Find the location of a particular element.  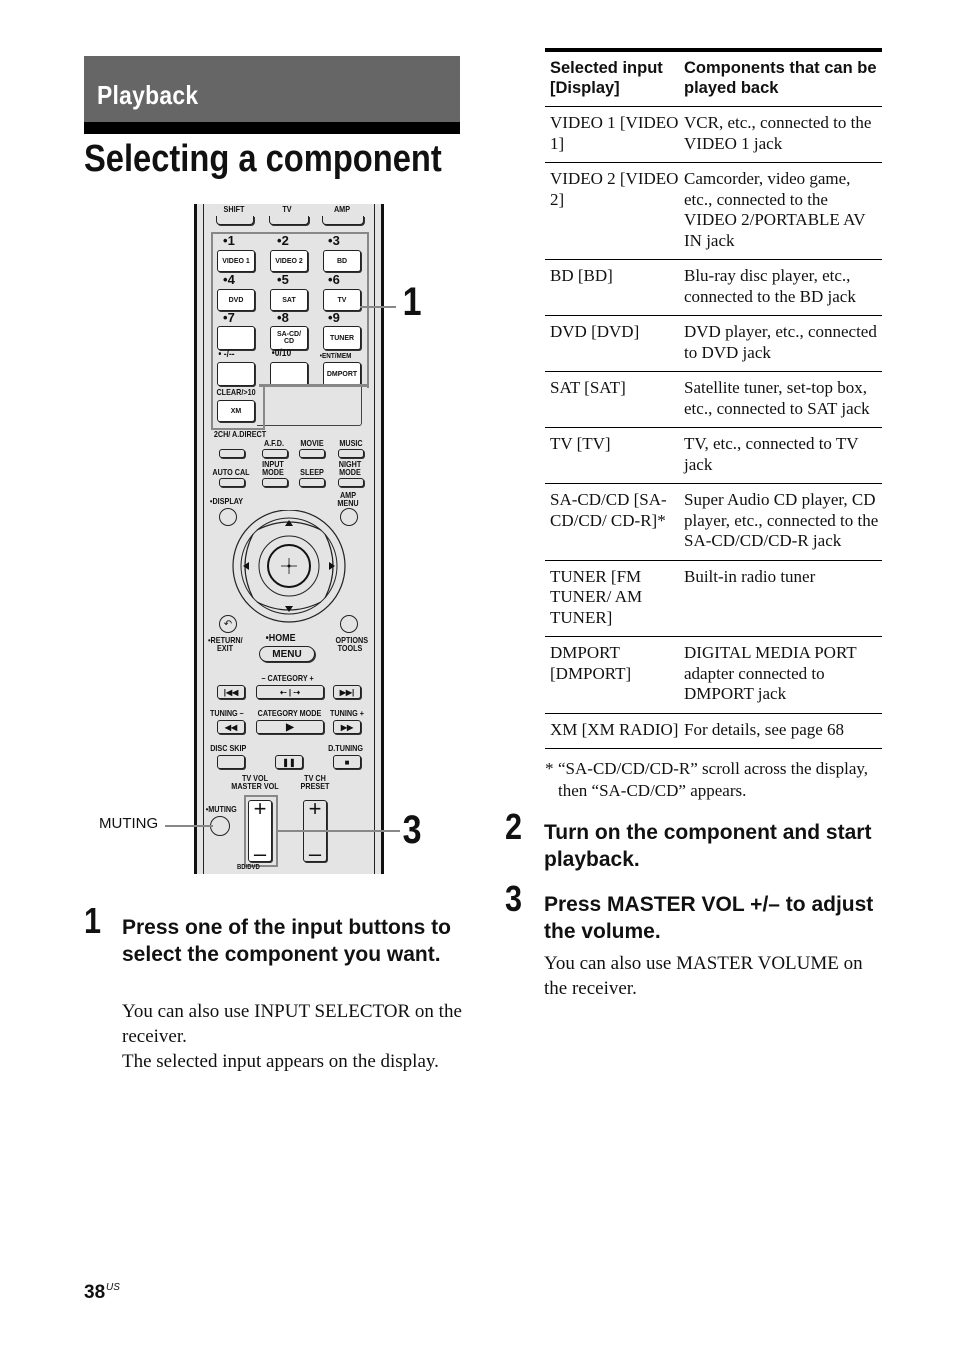

category-button: ⇠ | ⇢ is located at coordinates (290, 692).